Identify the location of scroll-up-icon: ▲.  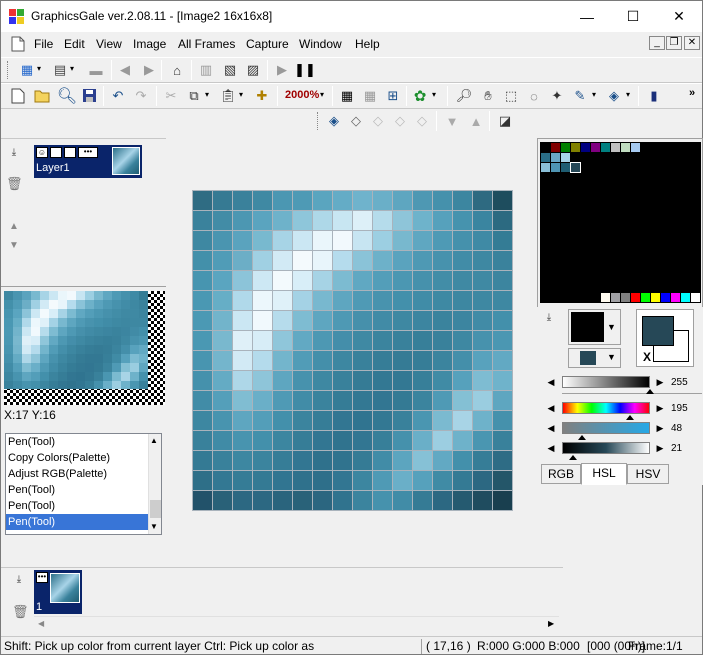
(154, 440).